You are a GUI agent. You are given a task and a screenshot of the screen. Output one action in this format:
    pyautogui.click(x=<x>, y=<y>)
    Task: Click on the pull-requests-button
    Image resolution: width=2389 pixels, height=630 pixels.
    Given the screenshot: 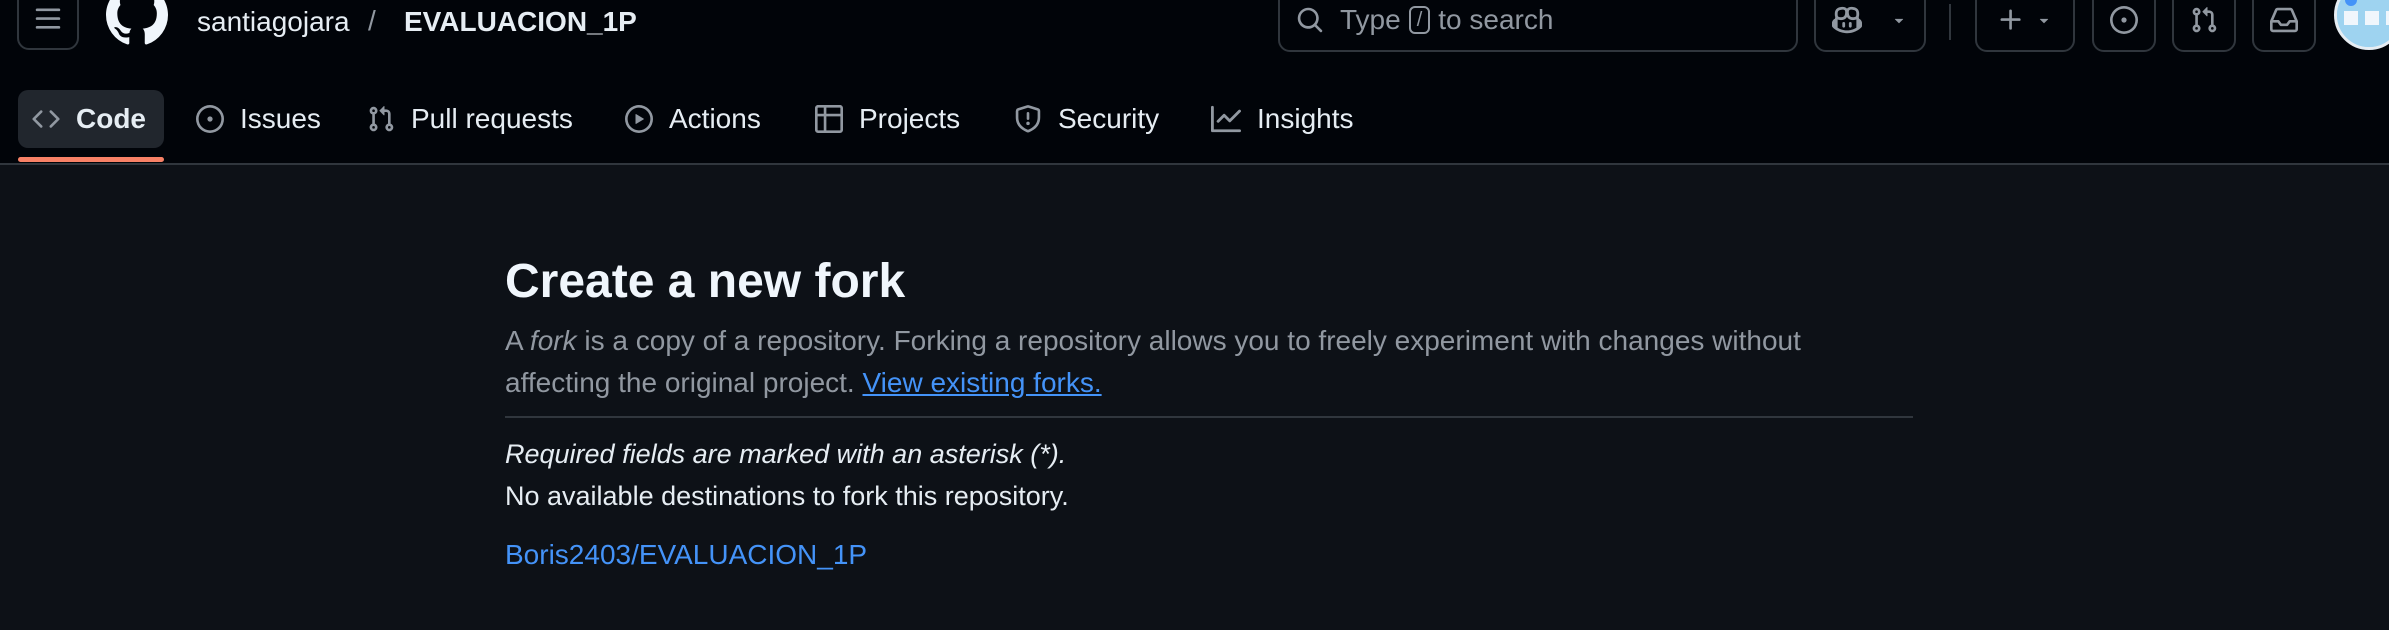 What is the action you would take?
    pyautogui.click(x=2204, y=26)
    